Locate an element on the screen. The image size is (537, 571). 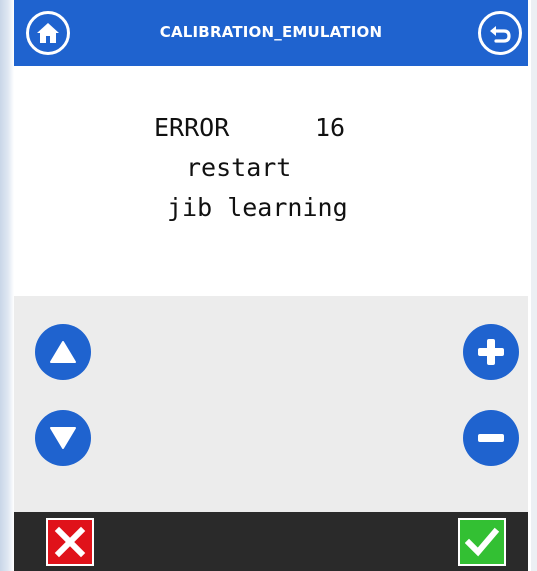
minus-button is located at coordinates (491, 438).